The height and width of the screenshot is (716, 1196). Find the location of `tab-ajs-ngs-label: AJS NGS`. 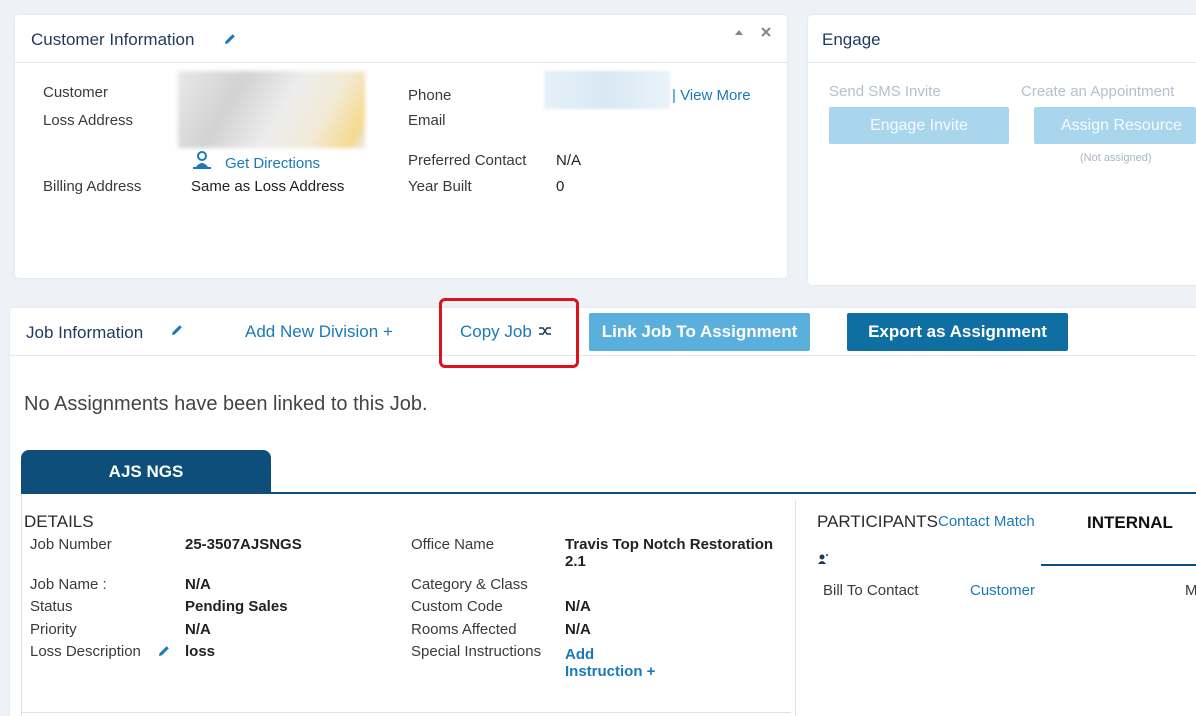

tab-ajs-ngs-label: AJS NGS is located at coordinates (146, 471).